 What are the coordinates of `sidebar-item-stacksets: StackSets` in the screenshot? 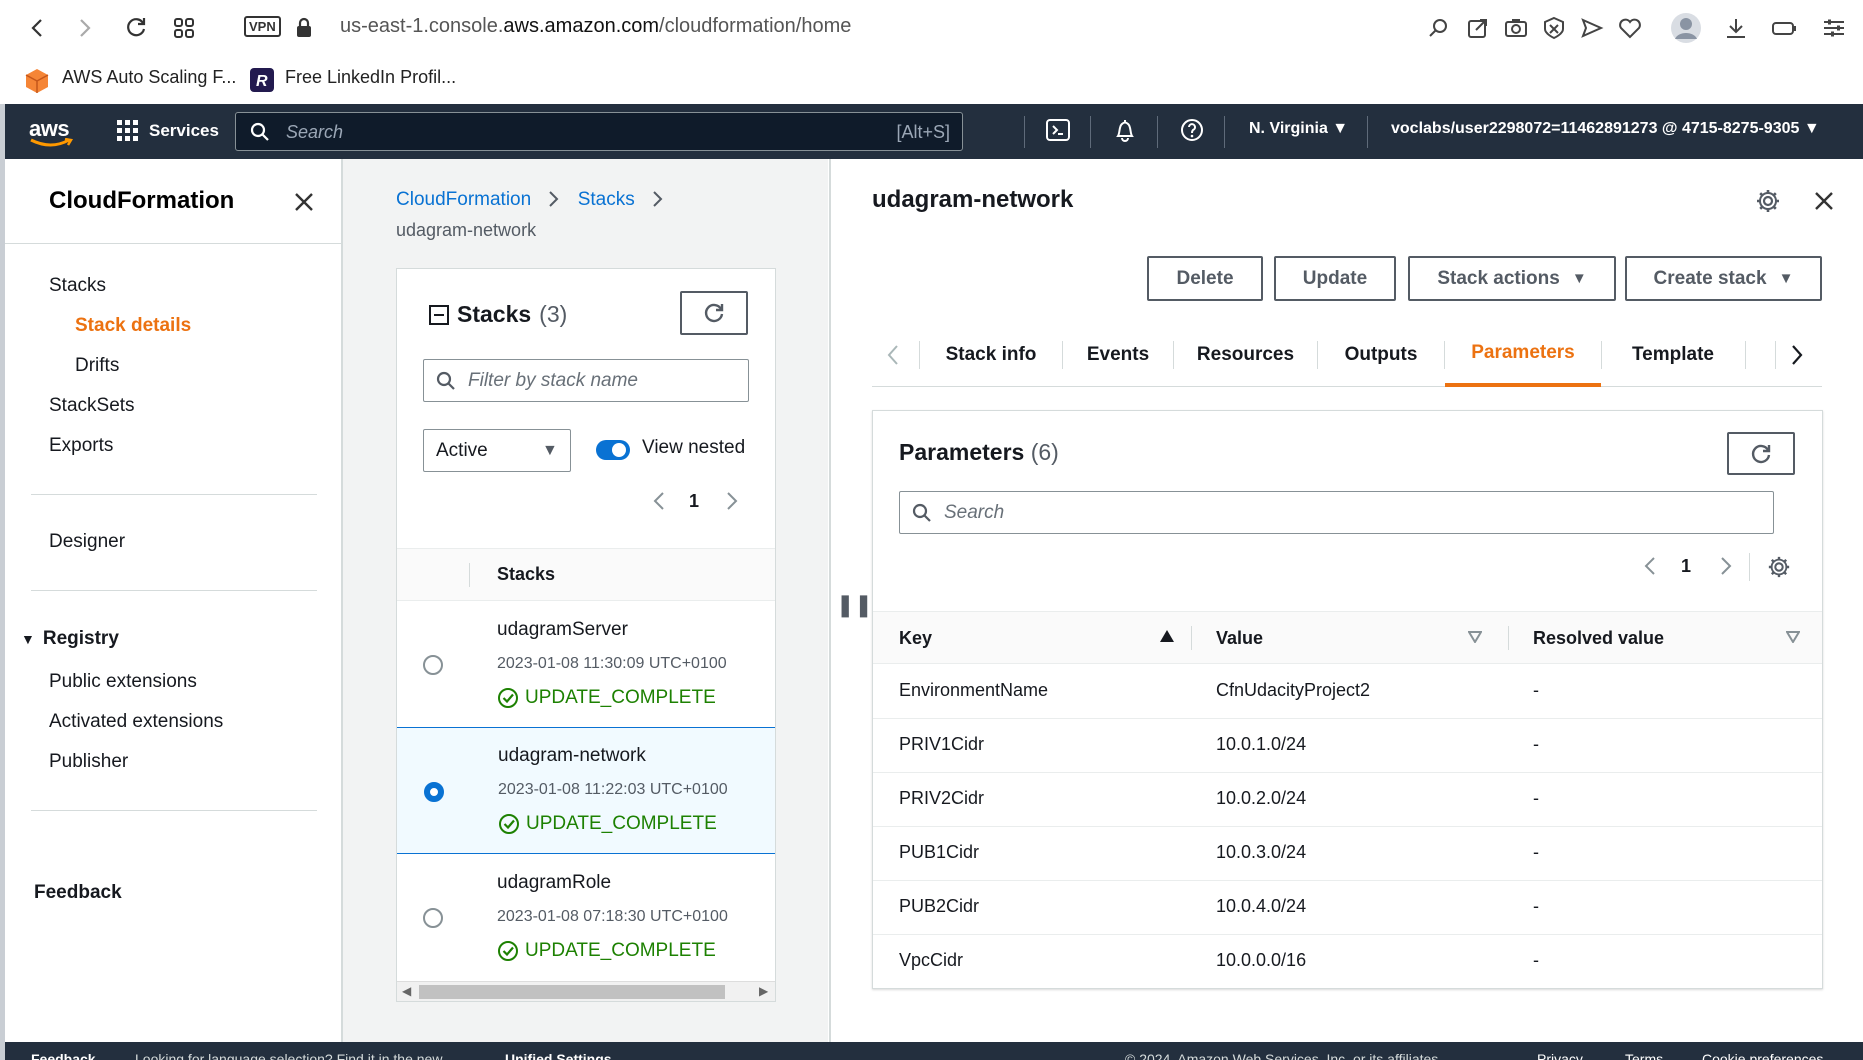 It's located at (92, 406).